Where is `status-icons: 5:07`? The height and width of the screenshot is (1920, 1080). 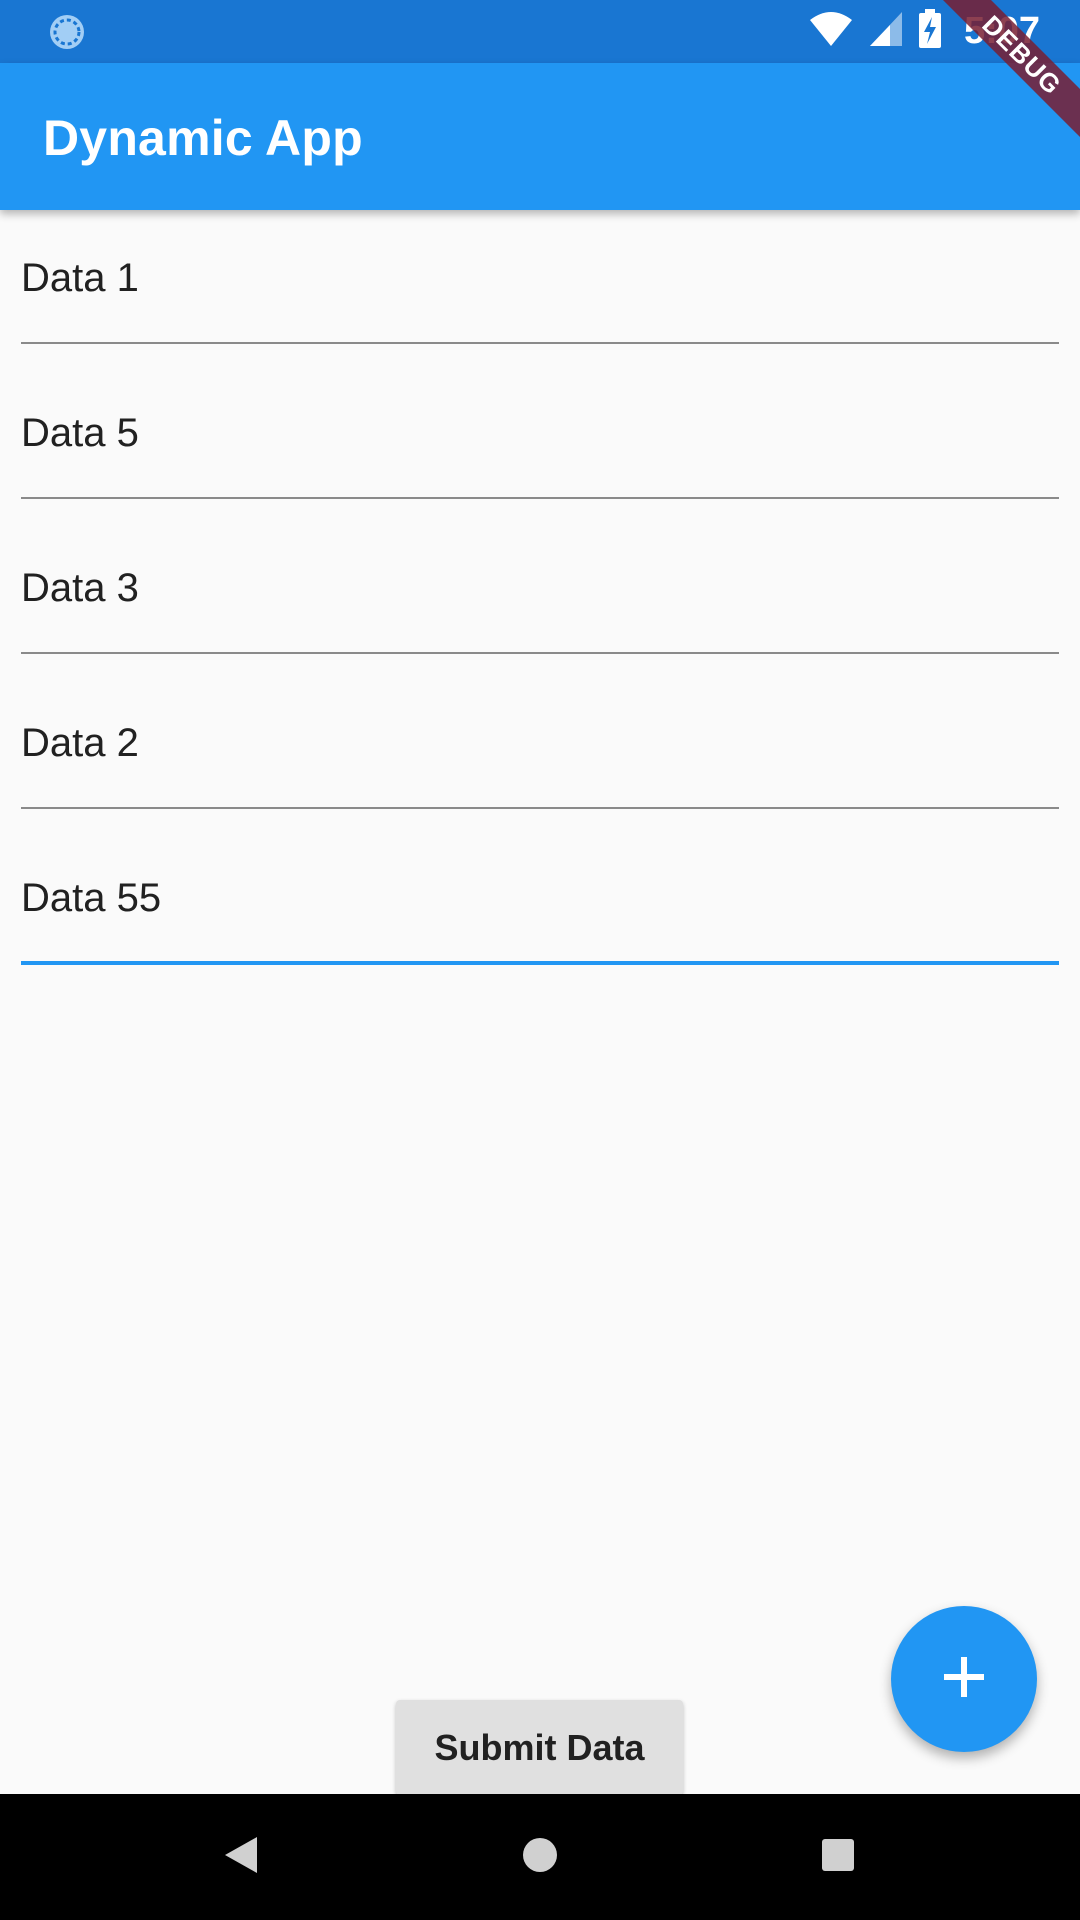 status-icons: 5:07 is located at coordinates (924, 31).